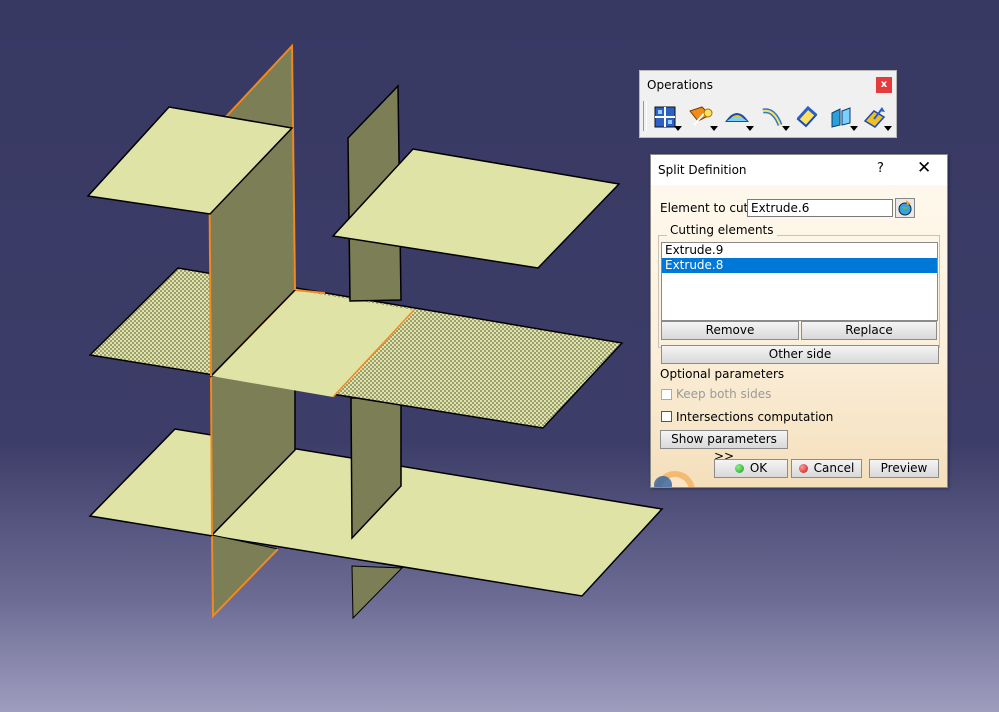  I want to click on keep-both-sides-label: Keep both sides, so click(724, 394).